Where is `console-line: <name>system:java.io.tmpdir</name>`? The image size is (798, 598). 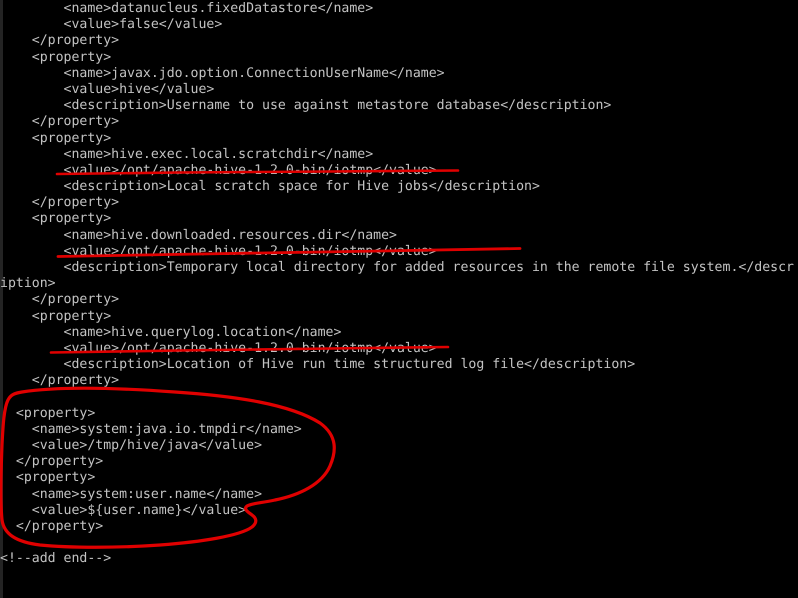 console-line: <name>system:java.io.tmpdir</name> is located at coordinates (151, 429).